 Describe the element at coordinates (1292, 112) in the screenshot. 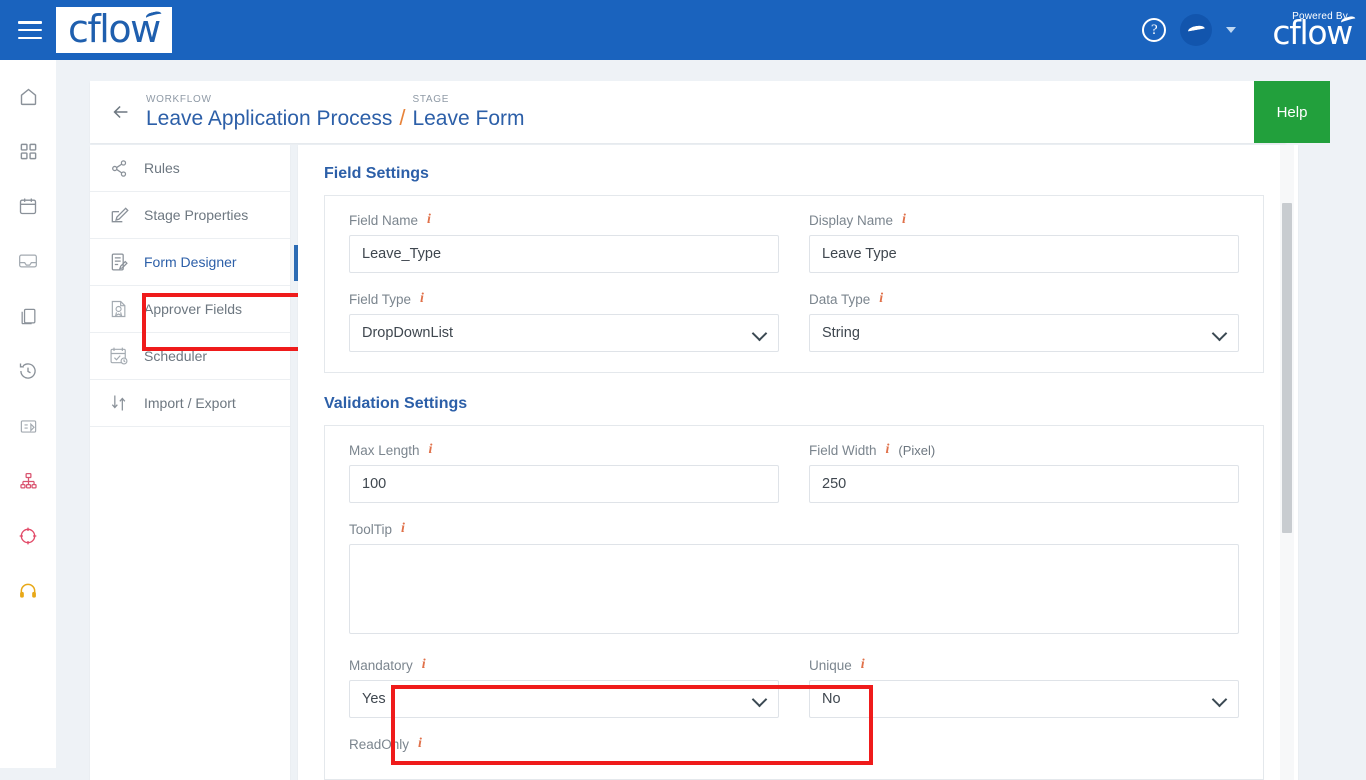

I see `help-button: Help` at that location.